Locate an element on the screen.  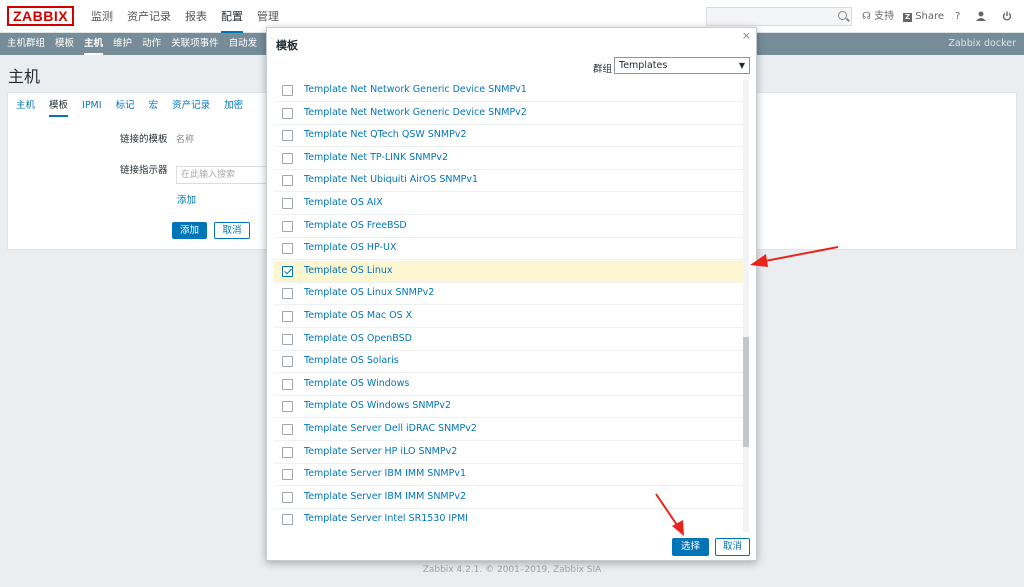
tab-encryption: 加密 is located at coordinates (233, 107).